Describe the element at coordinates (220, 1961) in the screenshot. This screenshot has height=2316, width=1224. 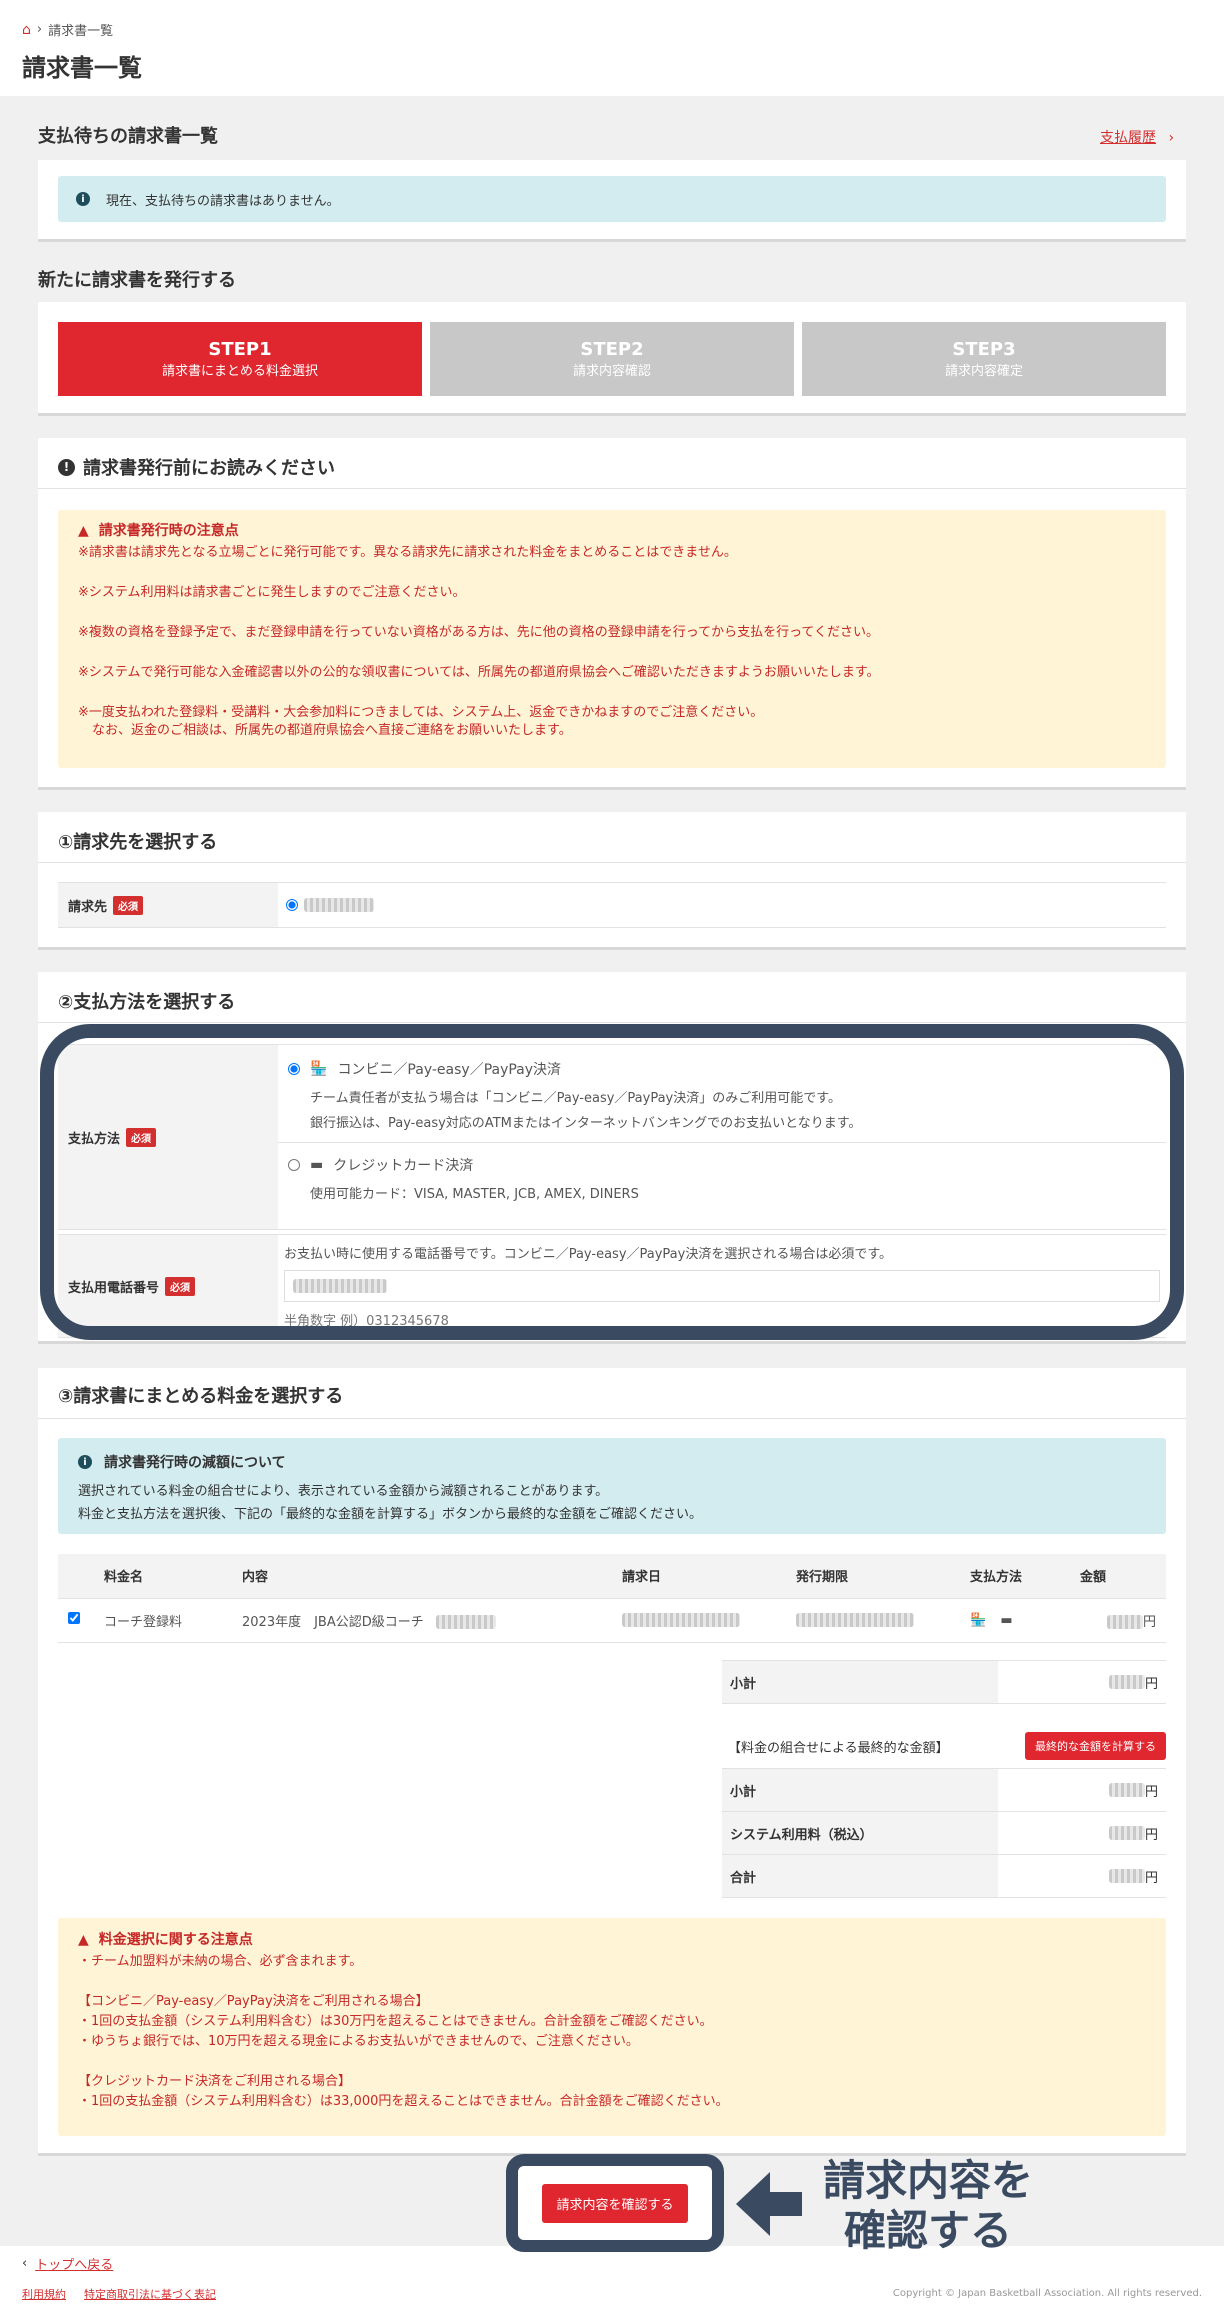
I see `fee-warning-line: ・チーム加盟料が未納の場合、必ず含まれます。` at that location.